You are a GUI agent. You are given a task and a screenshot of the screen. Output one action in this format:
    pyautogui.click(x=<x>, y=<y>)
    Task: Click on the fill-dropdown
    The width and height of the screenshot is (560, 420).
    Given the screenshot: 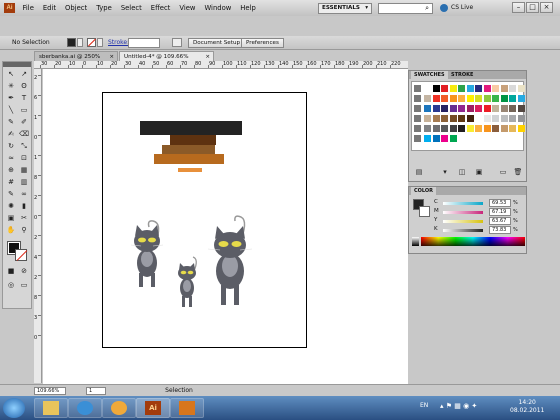 What is the action you would take?
    pyautogui.click(x=80, y=42)
    